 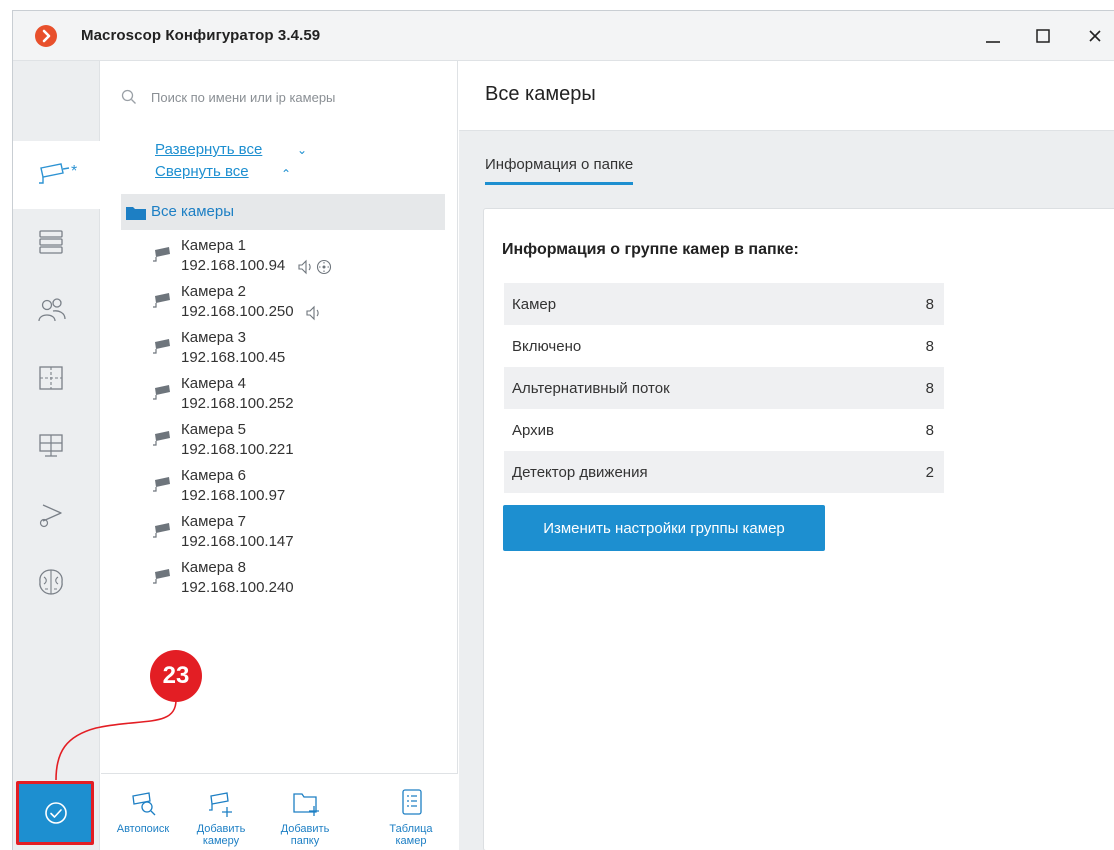 I want to click on table-icon, so click(x=412, y=802).